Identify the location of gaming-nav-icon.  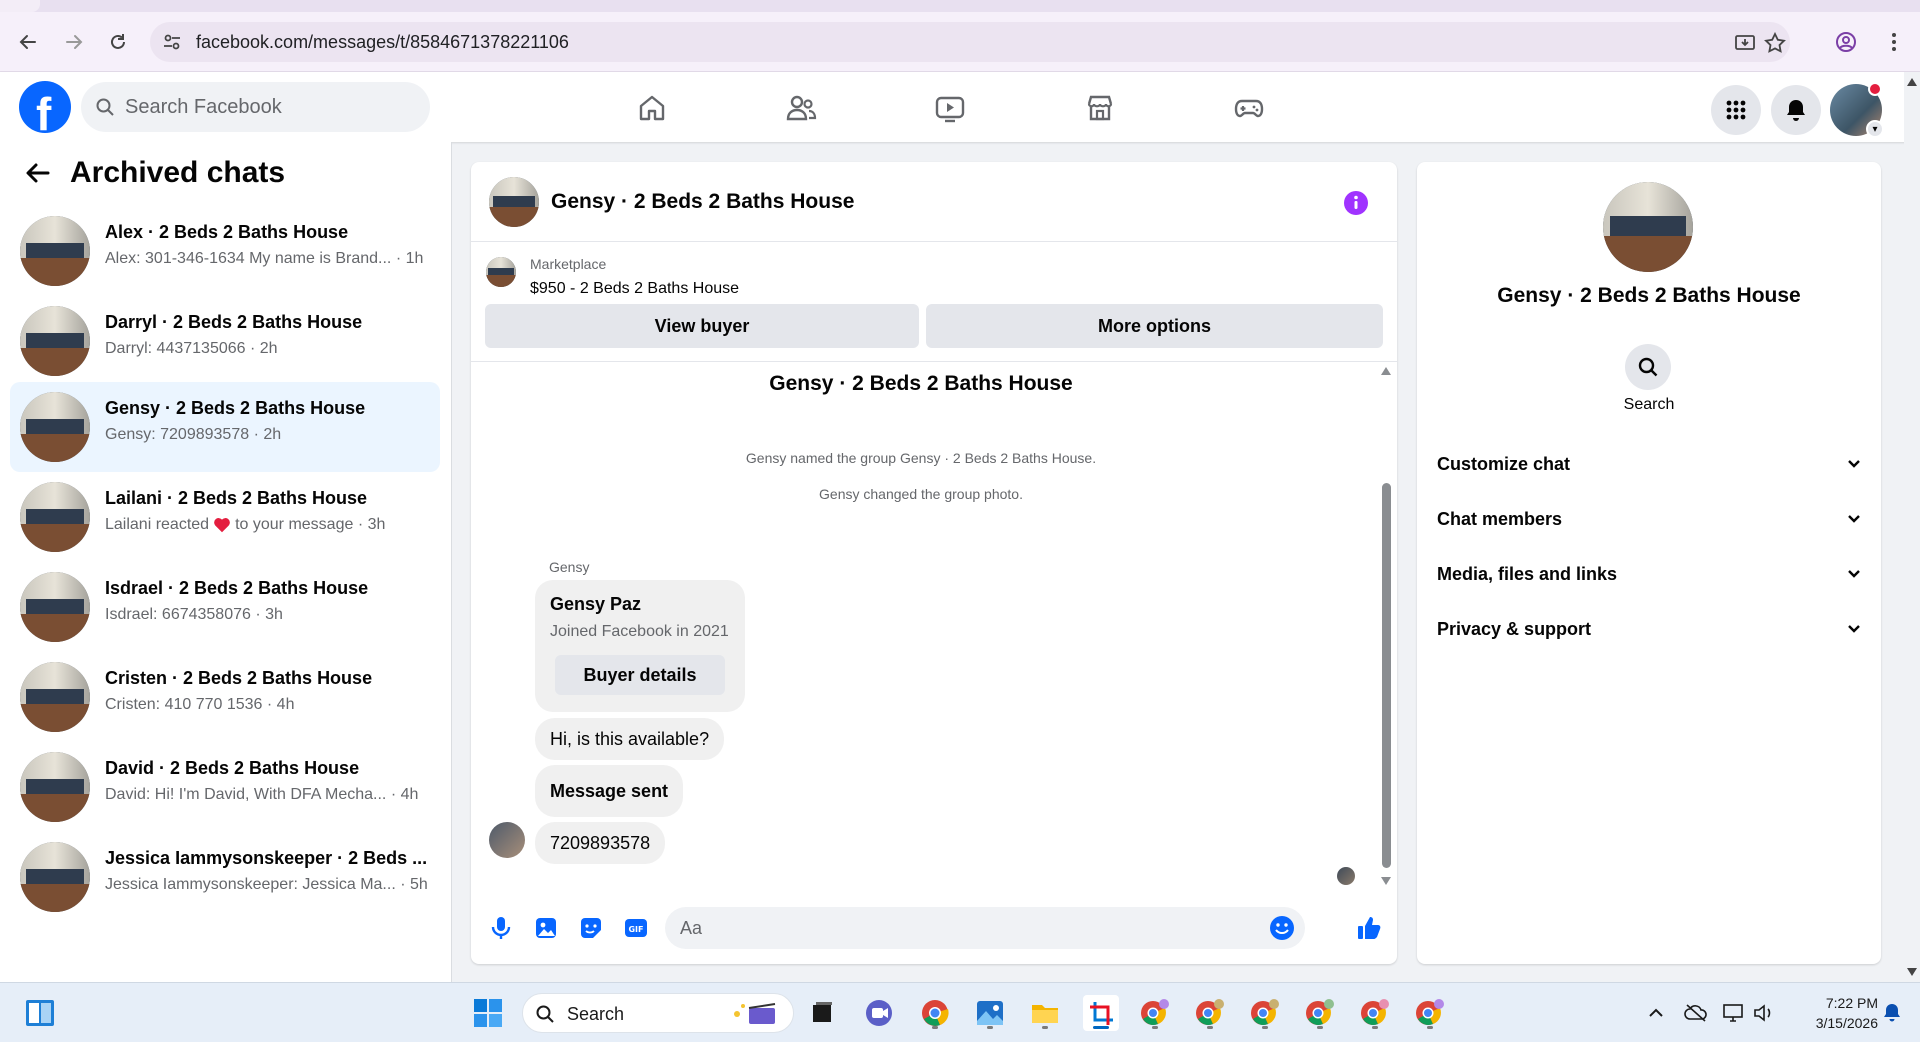
(1249, 108).